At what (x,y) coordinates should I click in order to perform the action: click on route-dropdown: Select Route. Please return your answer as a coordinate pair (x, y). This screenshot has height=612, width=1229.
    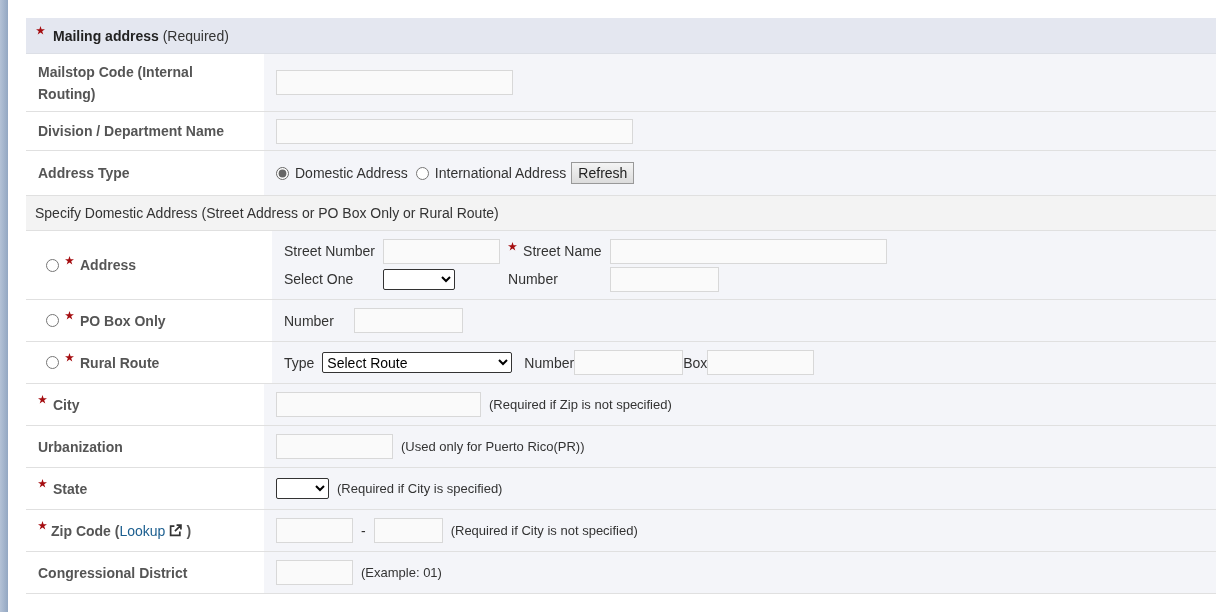
    Looking at the image, I should click on (417, 362).